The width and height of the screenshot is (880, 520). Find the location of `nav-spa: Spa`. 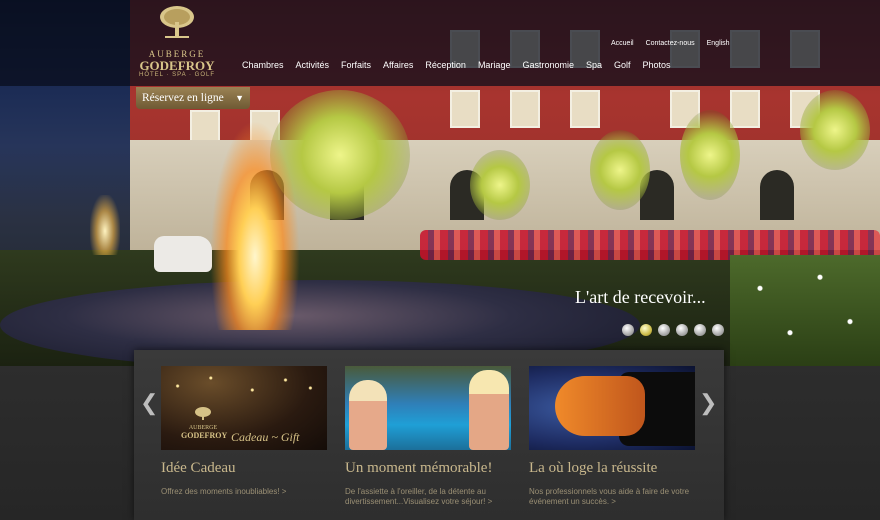

nav-spa: Spa is located at coordinates (594, 65).